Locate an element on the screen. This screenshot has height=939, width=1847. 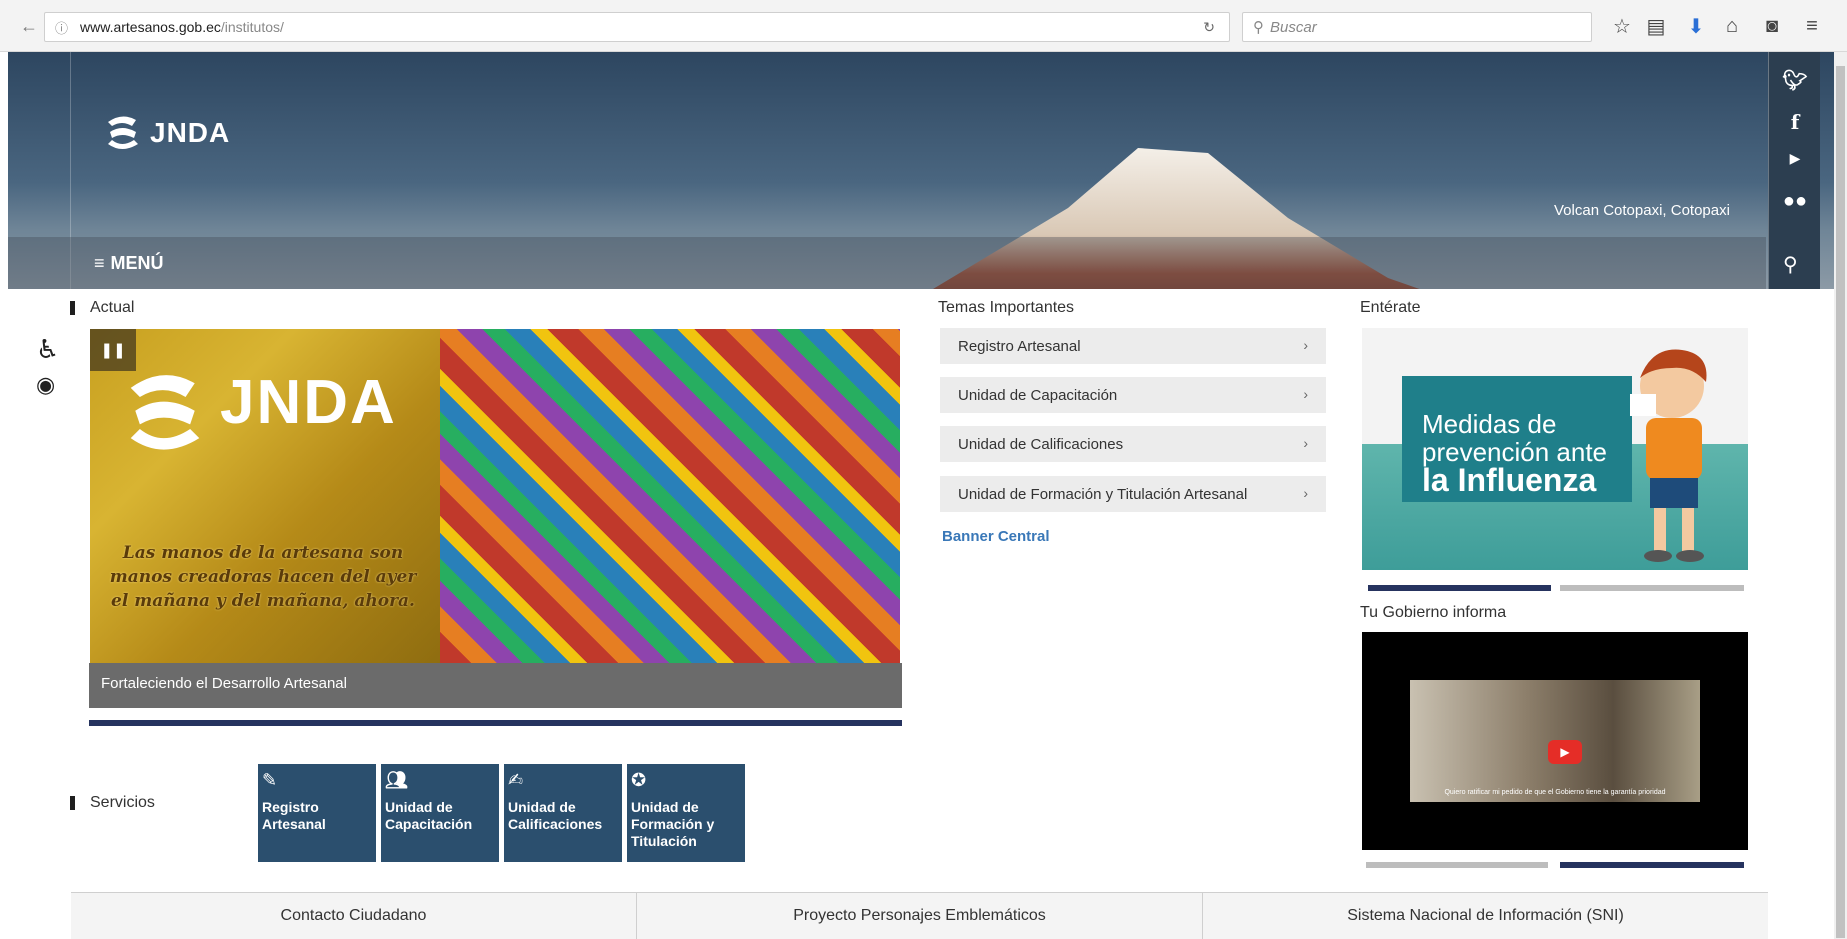
banner-text: Medidas de prevención ante la Influenza is located at coordinates (1514, 453).